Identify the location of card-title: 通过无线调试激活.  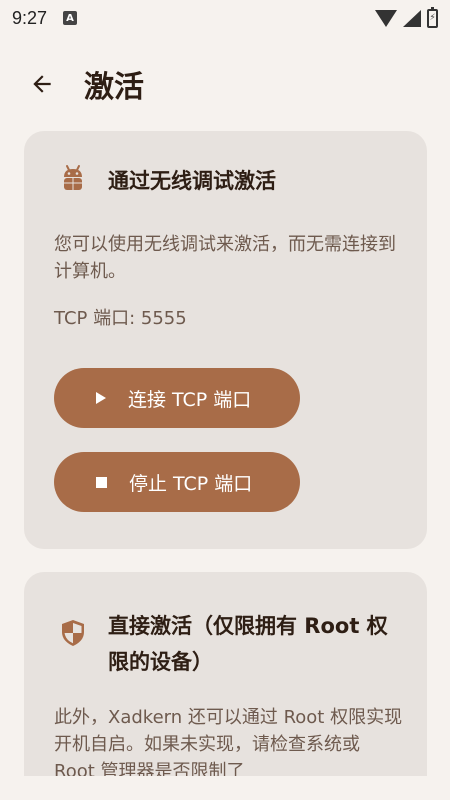
(192, 181).